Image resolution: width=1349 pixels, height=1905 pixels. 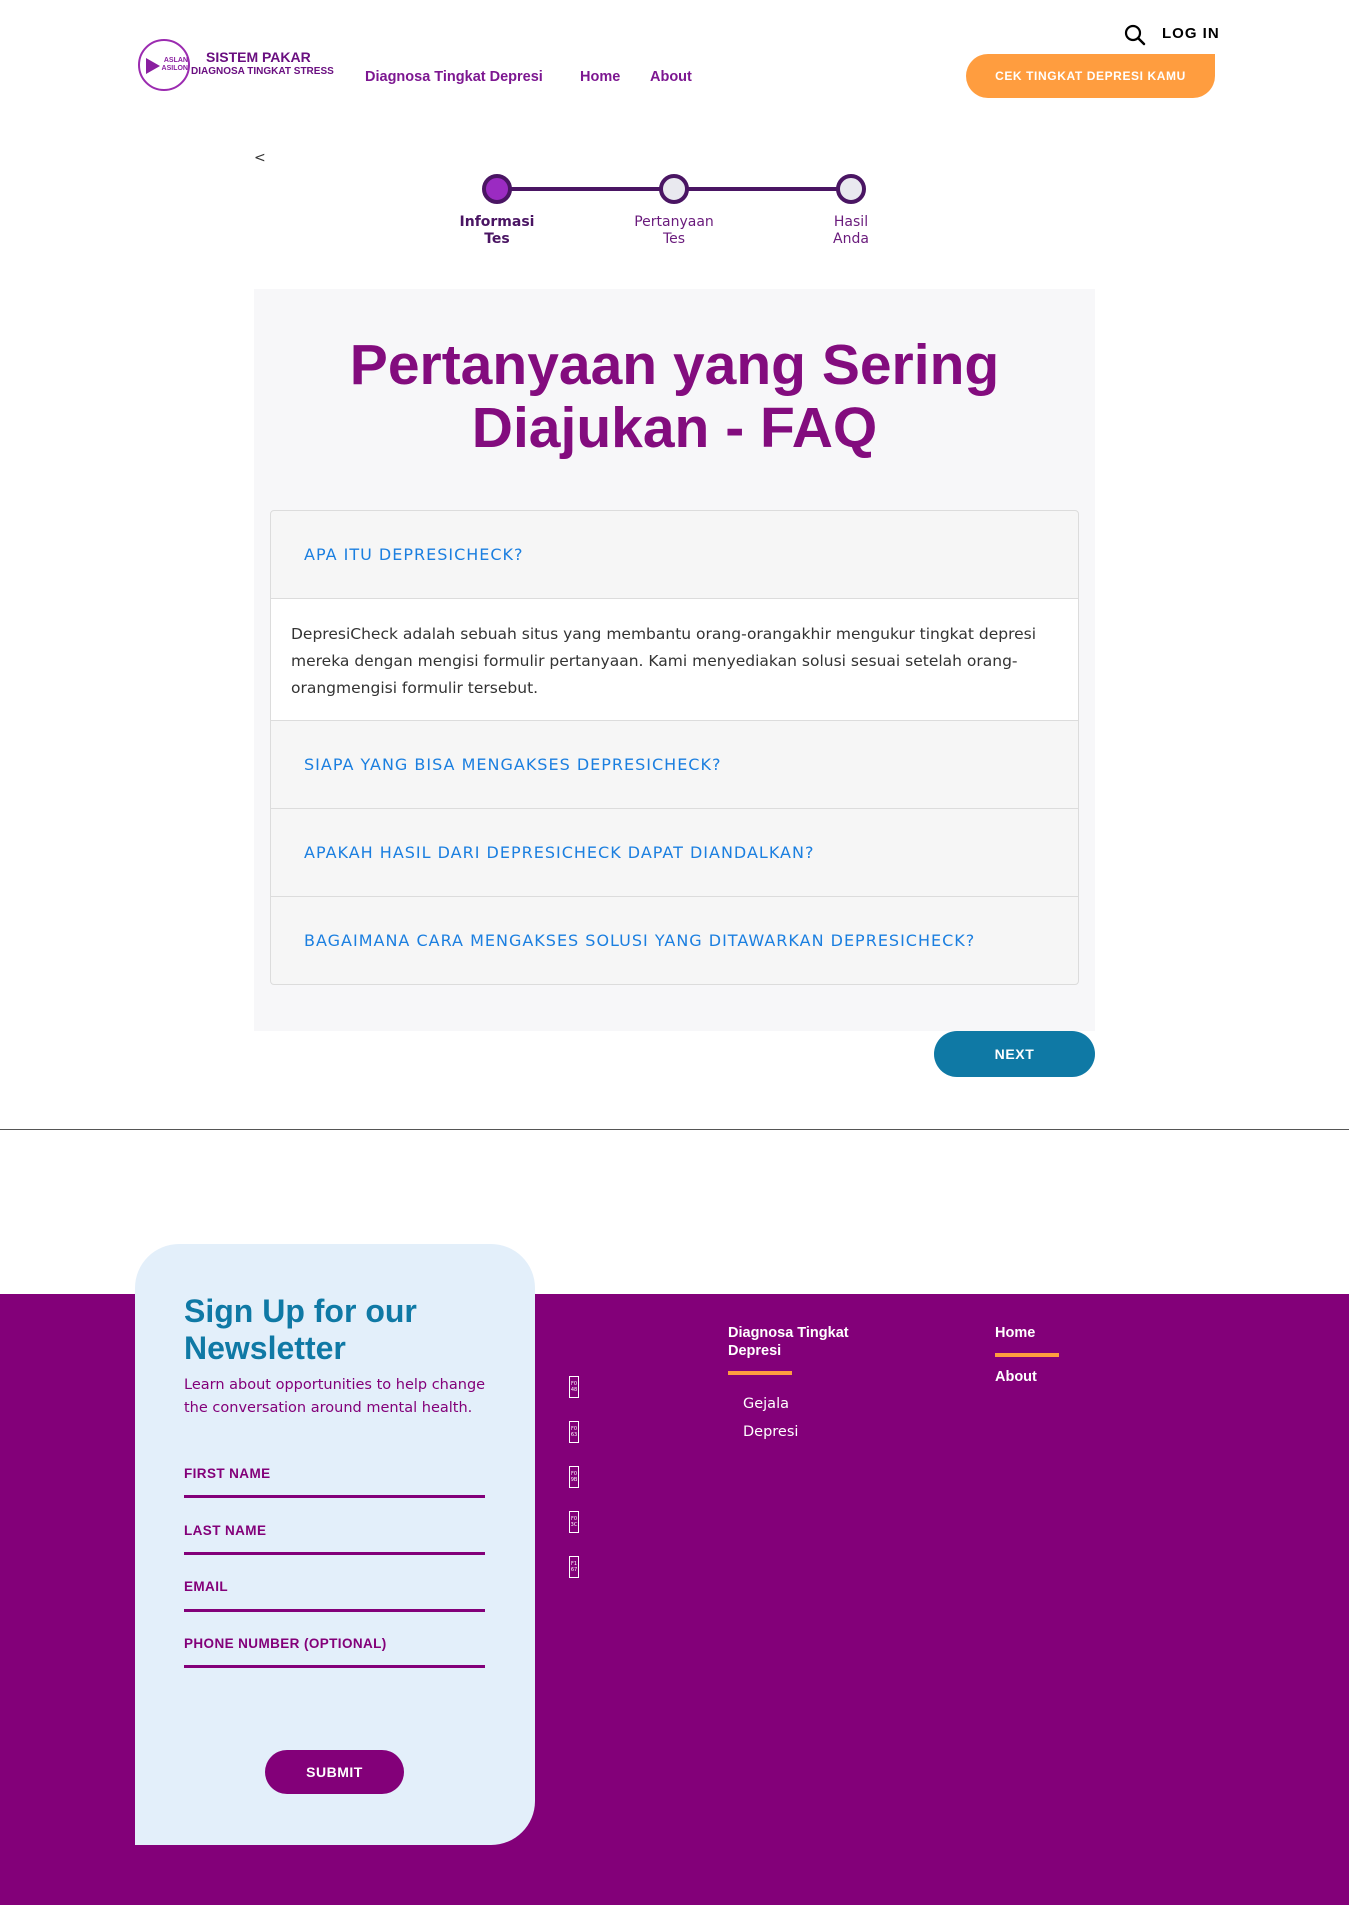 What do you see at coordinates (788, 1333) in the screenshot?
I see `footer-diagnosa-heading-line1: Diagnosa Tingkat` at bounding box center [788, 1333].